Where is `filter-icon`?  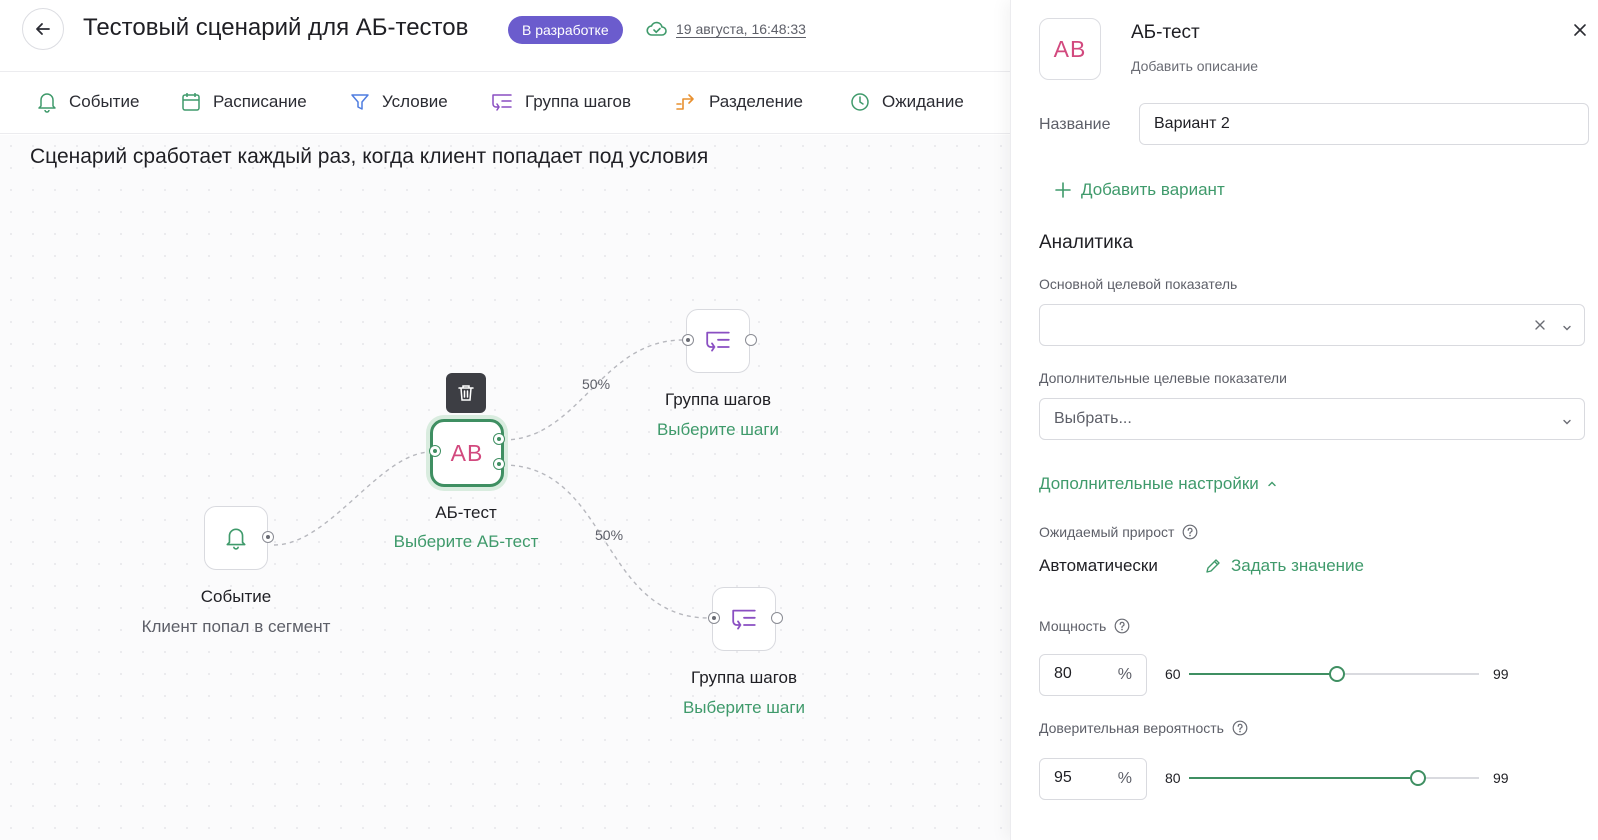 filter-icon is located at coordinates (360, 102).